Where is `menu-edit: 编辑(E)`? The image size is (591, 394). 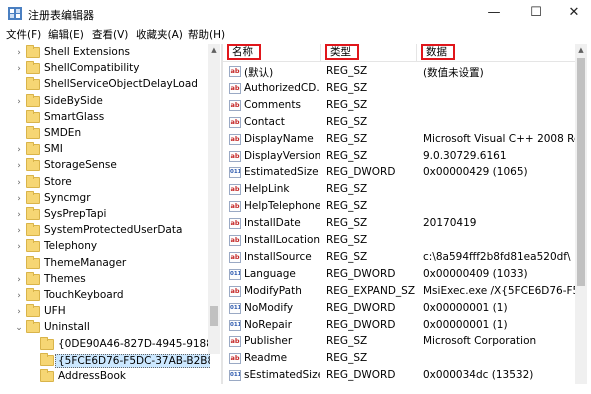
menu-edit: 编辑(E) is located at coordinates (66, 34).